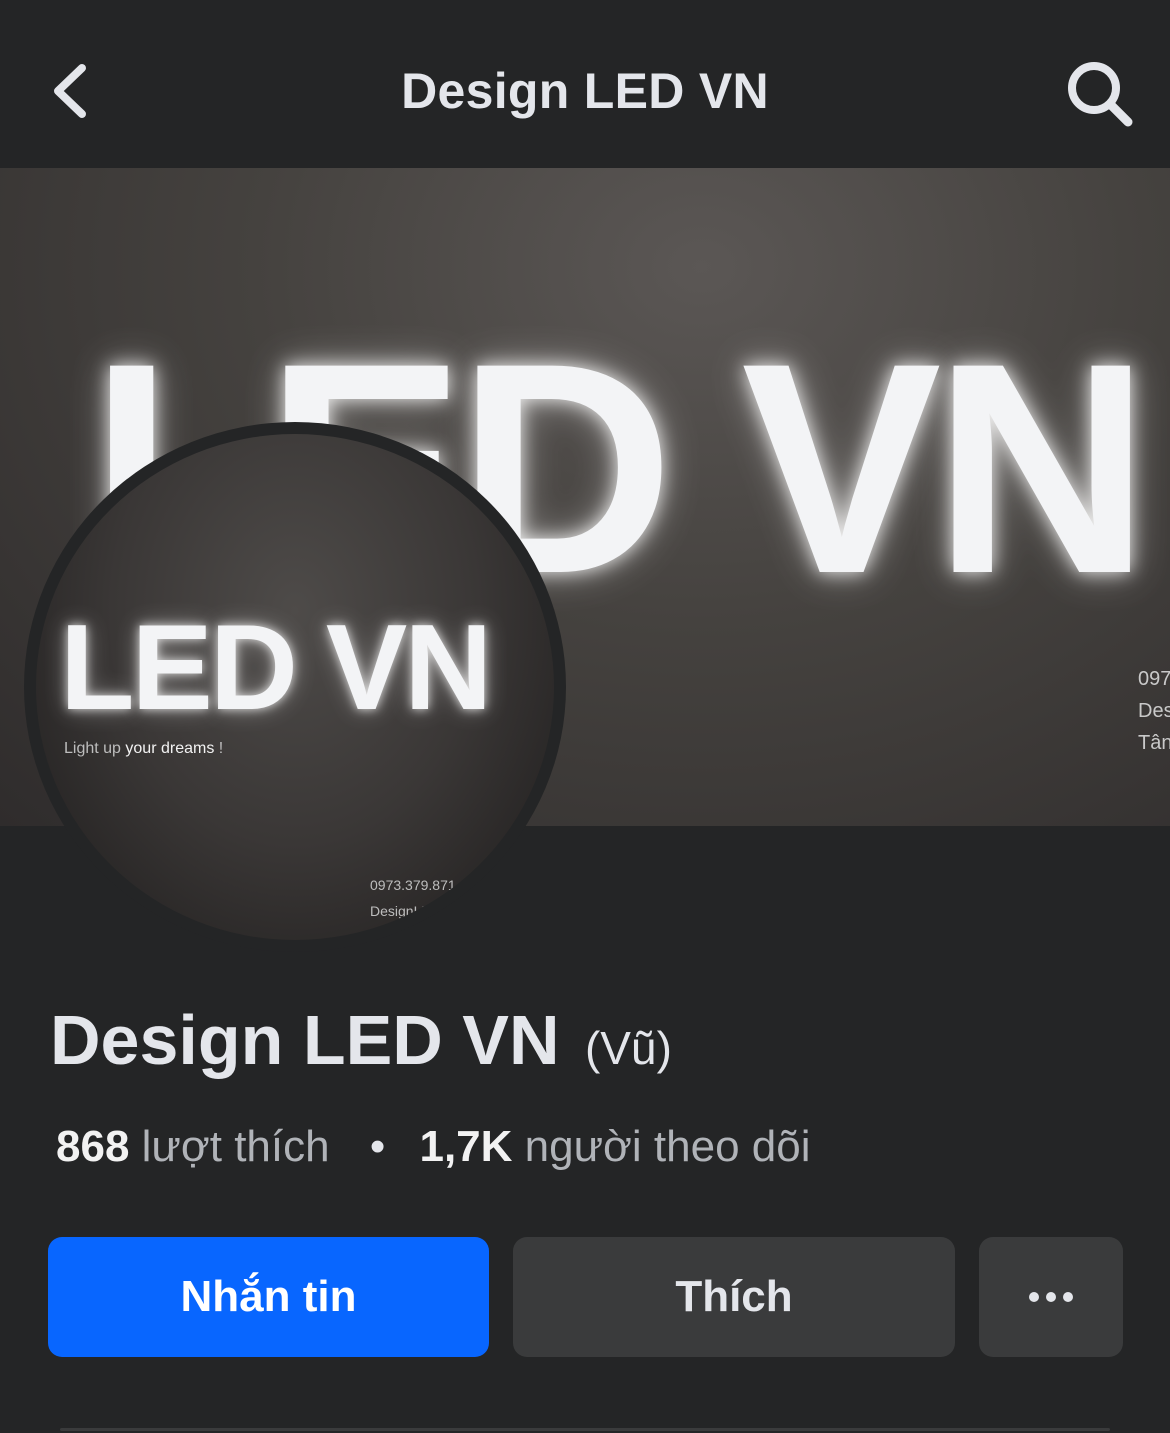 The width and height of the screenshot is (1170, 1433). I want to click on cover-contact-line: 097, so click(1154, 679).